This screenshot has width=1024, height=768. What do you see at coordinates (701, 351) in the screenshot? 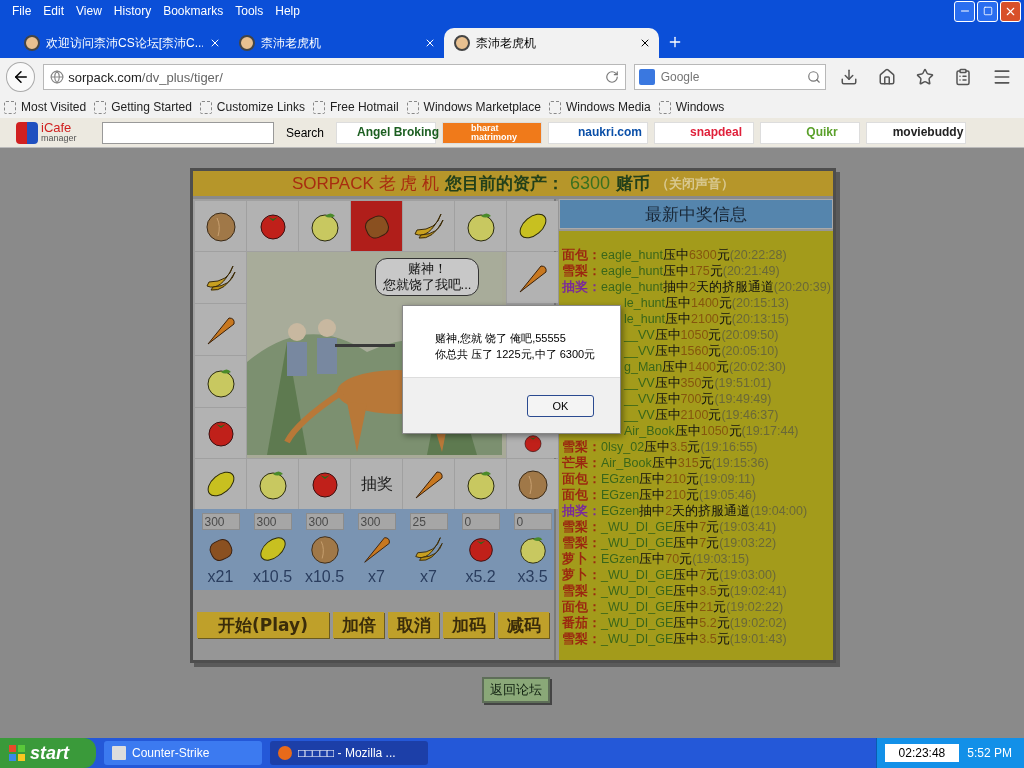
I see `winner-entry: __VV压中1560元(20:05:10)` at bounding box center [701, 351].